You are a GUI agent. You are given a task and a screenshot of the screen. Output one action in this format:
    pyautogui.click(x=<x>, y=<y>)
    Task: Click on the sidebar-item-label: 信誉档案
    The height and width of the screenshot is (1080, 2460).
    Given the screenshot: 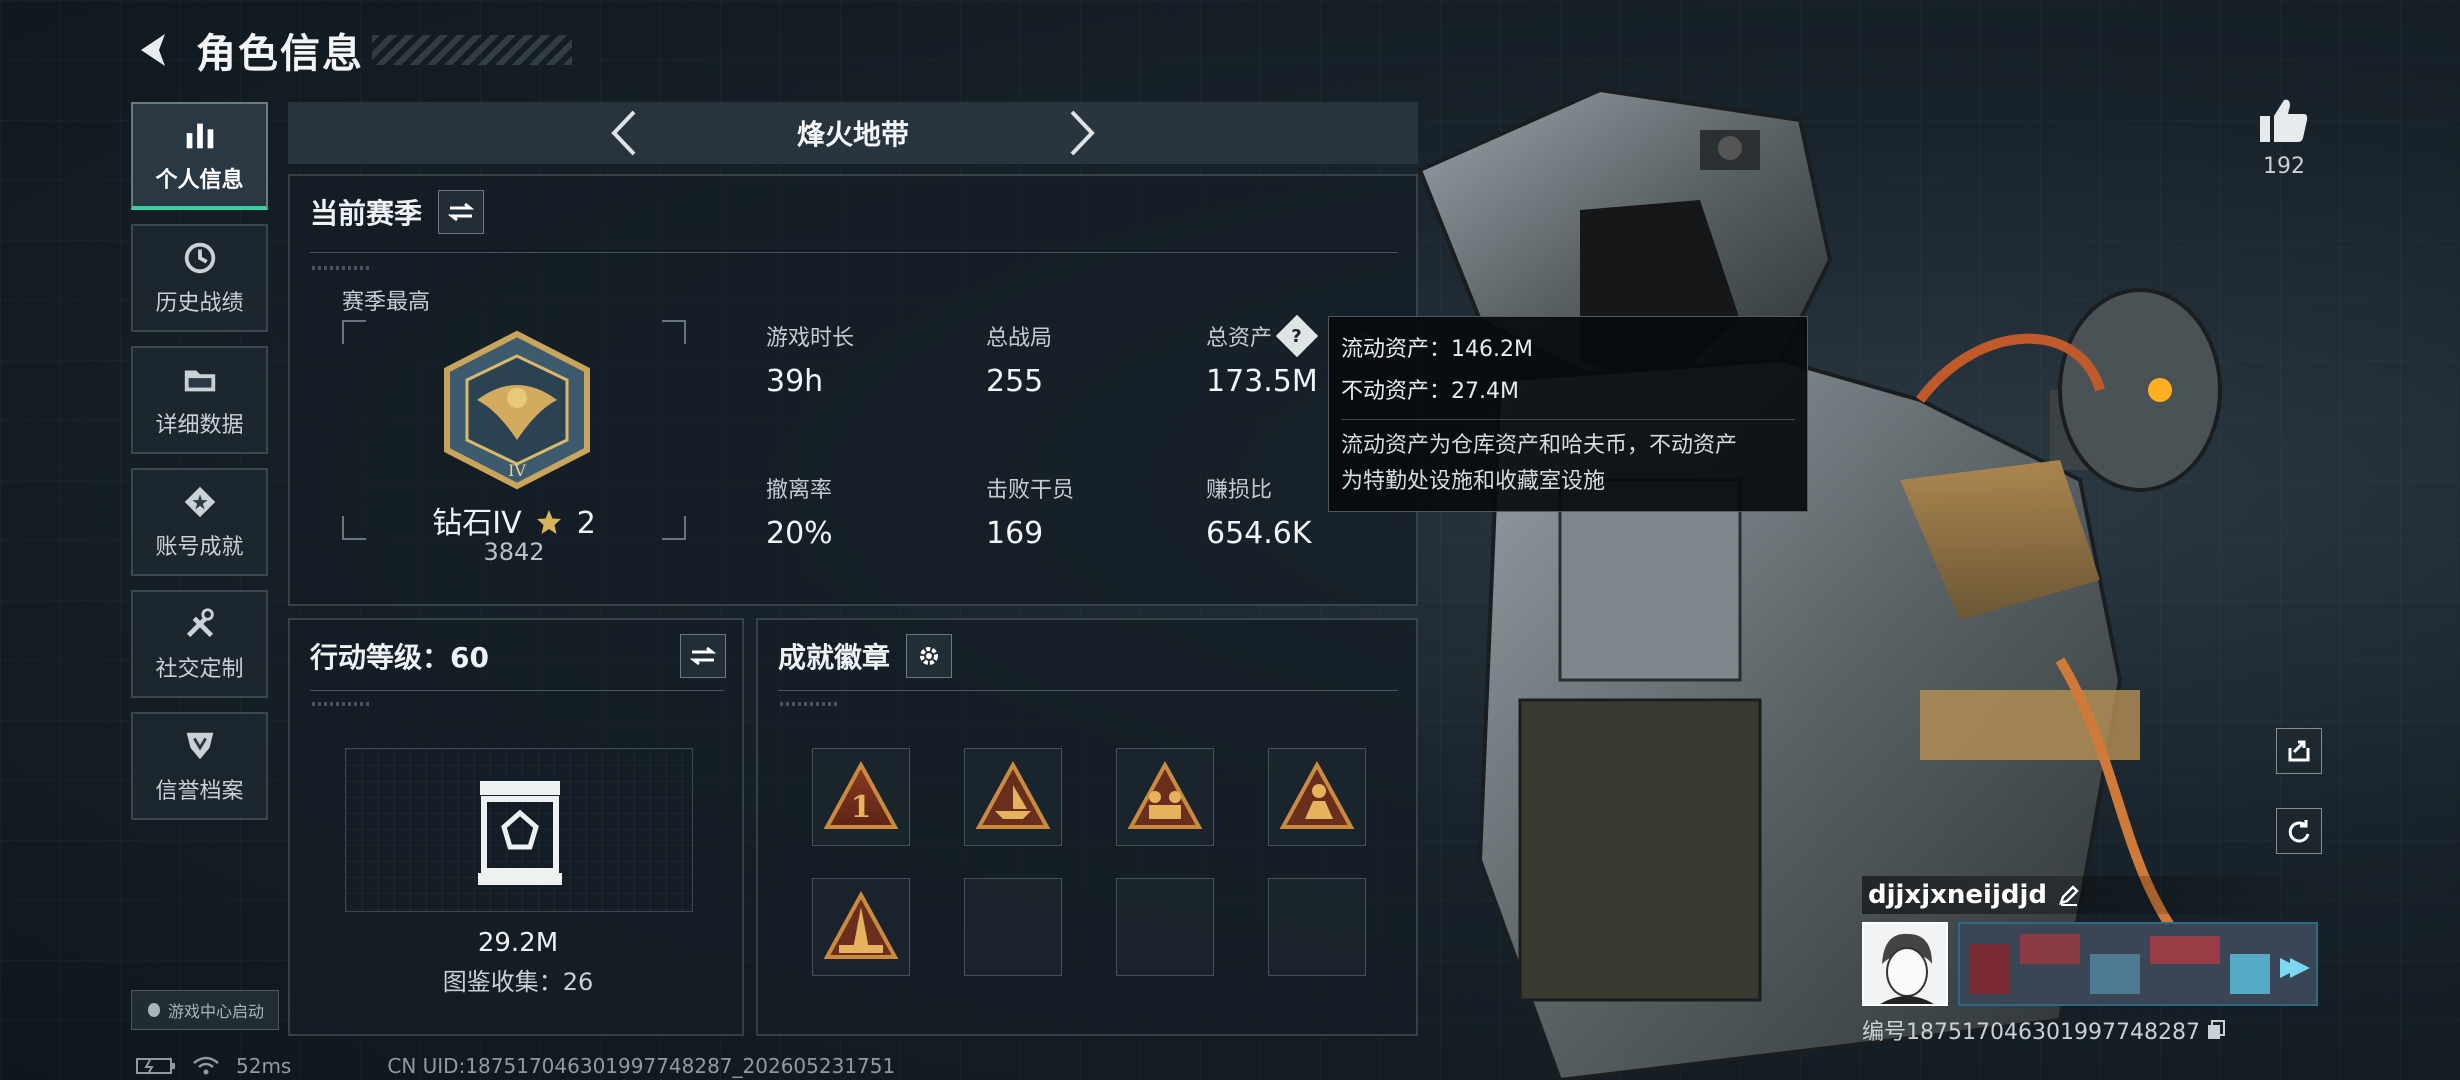 What is the action you would take?
    pyautogui.click(x=199, y=791)
    